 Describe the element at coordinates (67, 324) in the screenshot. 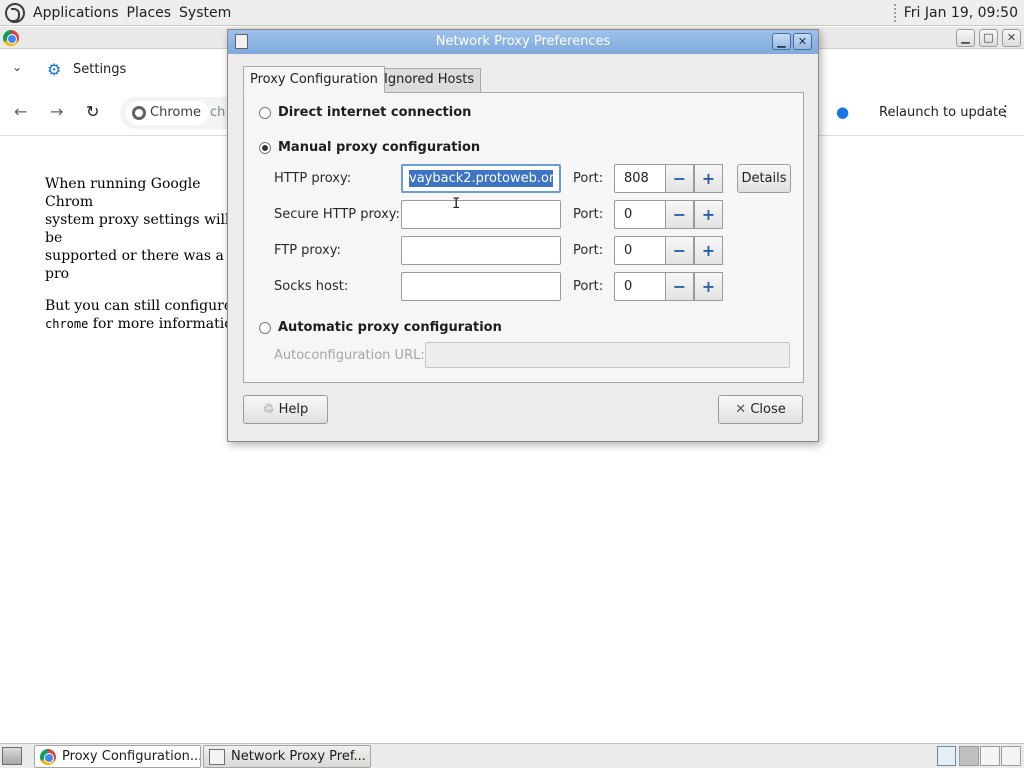

I see `inline-code: chrome` at that location.